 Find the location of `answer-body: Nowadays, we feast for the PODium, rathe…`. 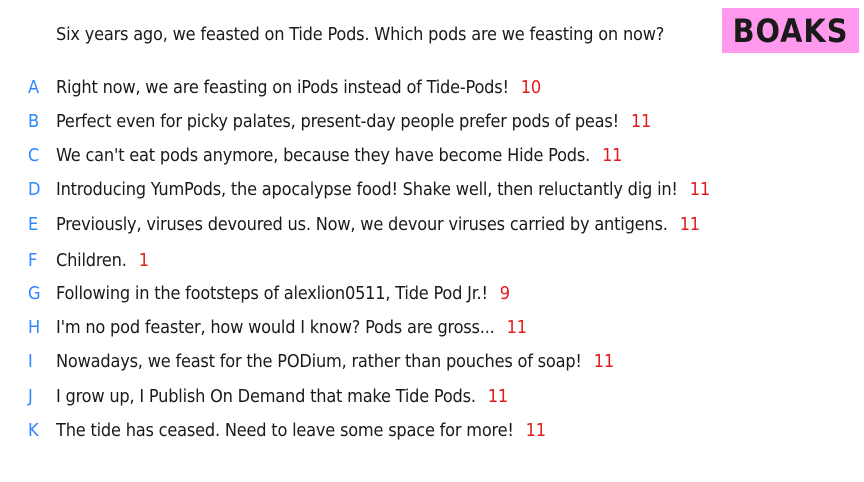

answer-body: Nowadays, we feast for the PODium, rathe… is located at coordinates (319, 361).